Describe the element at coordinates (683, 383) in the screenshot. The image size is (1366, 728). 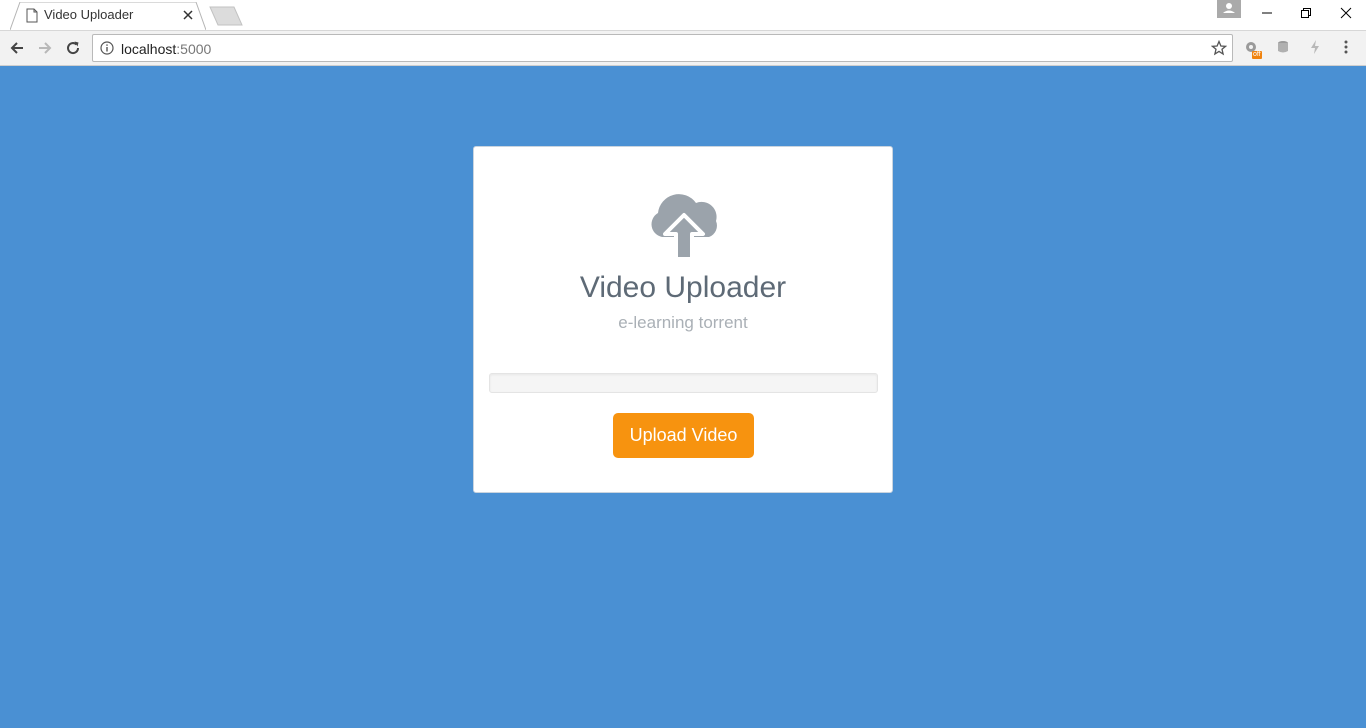
I see `upload-progress-bar` at that location.